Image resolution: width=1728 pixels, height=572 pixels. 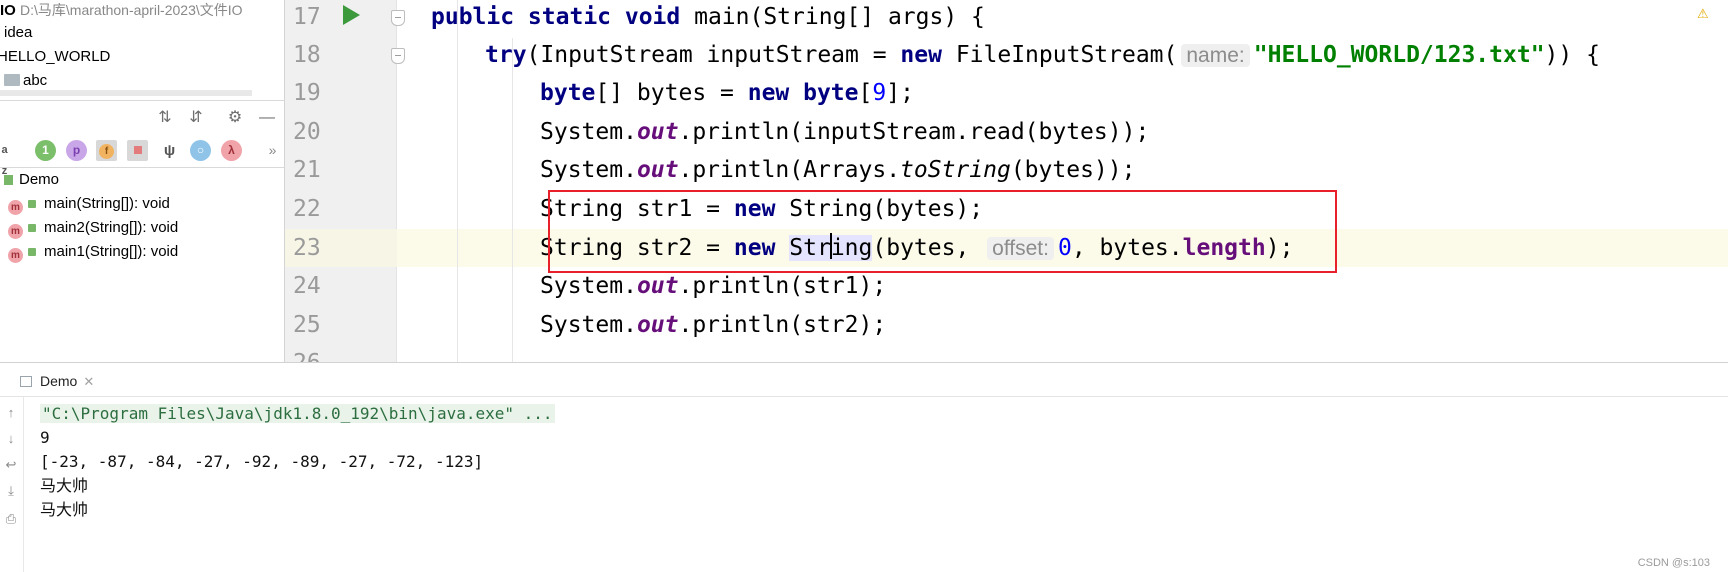 I want to click on tree-item-label: HELLO_WORLD, so click(x=55, y=56).